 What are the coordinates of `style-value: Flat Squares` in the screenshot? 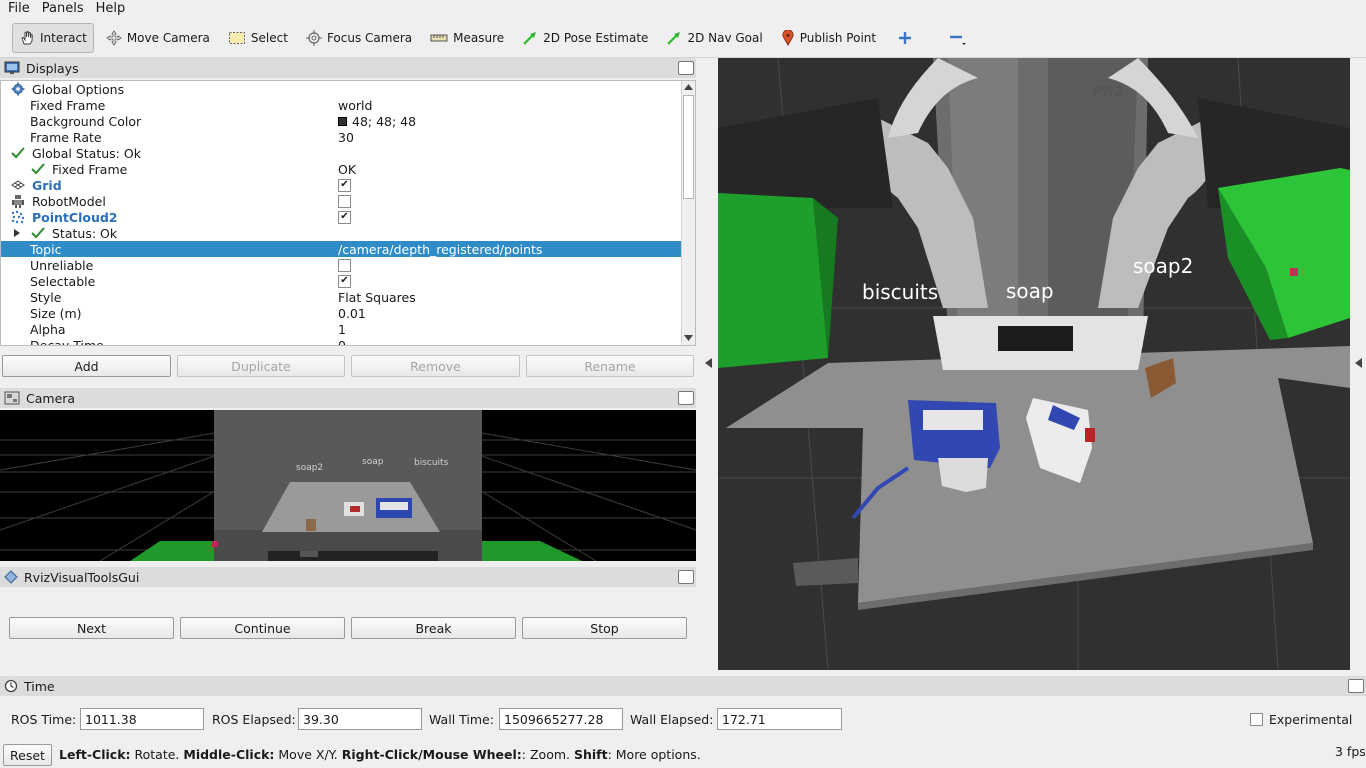 It's located at (377, 297).